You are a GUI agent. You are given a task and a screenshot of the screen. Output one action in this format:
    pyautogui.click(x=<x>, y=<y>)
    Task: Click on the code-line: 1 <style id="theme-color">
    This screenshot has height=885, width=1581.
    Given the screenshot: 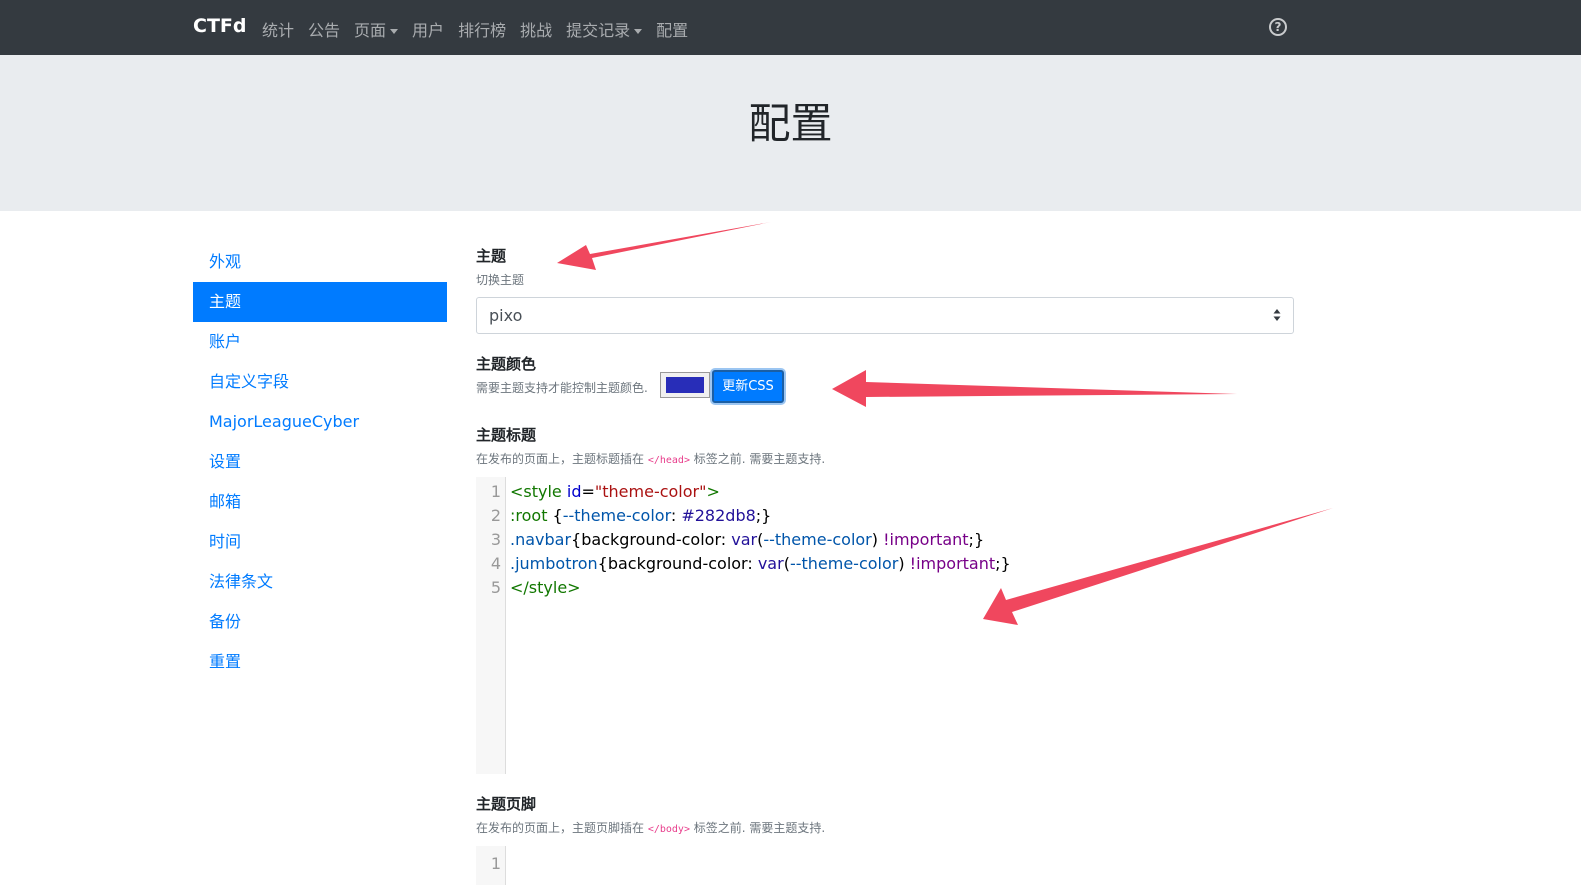 What is the action you would take?
    pyautogui.click(x=885, y=492)
    